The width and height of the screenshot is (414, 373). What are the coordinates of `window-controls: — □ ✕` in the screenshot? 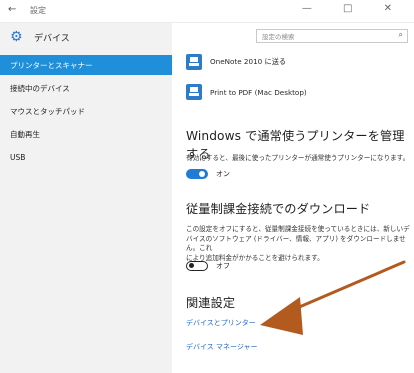 It's located at (354, 8).